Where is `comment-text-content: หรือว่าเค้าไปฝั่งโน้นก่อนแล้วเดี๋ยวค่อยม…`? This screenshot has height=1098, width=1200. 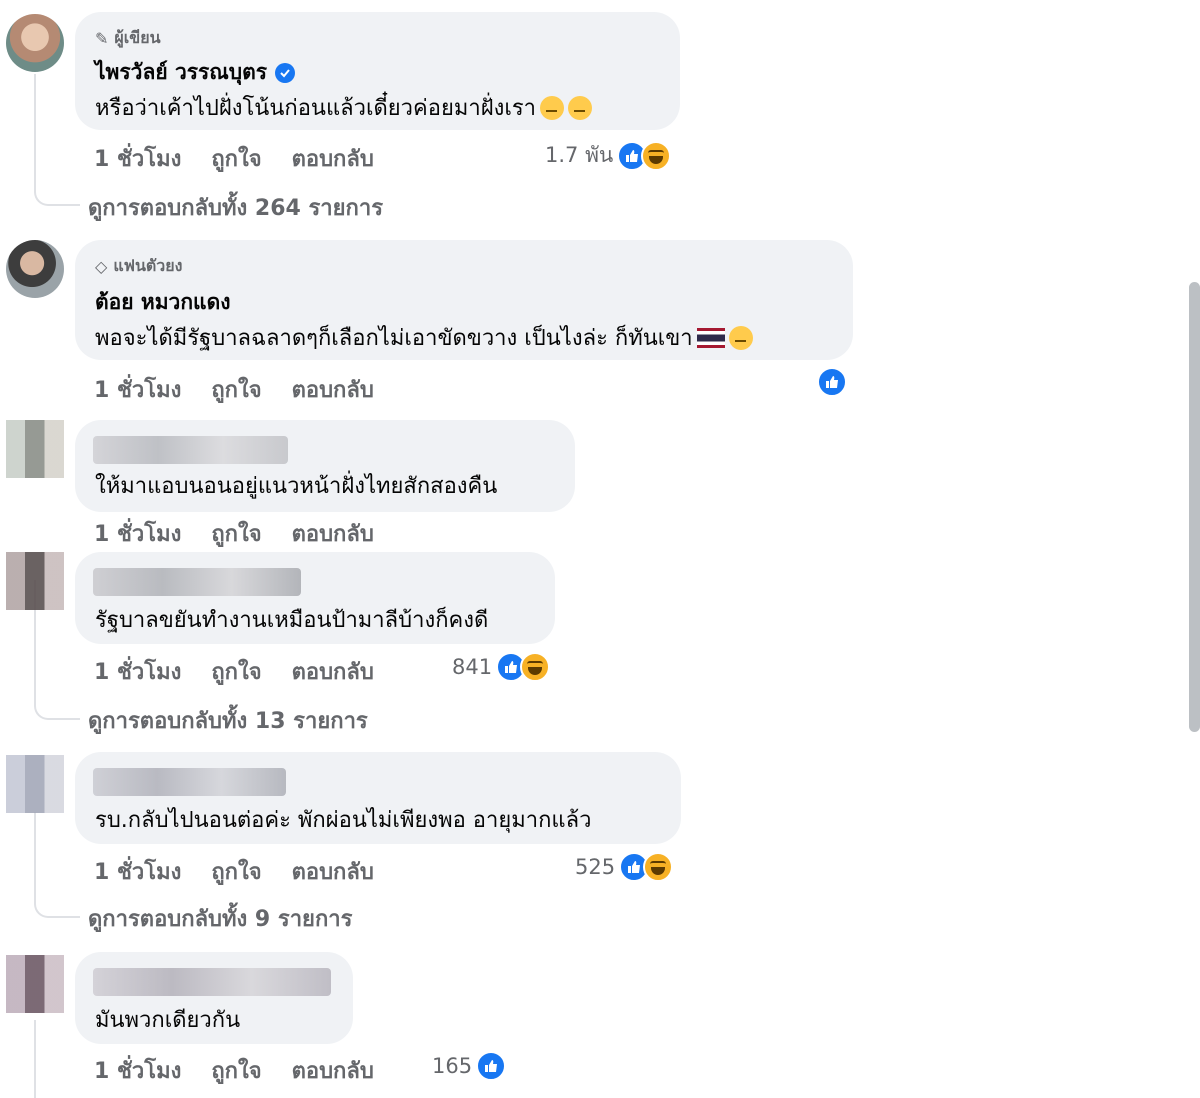 comment-text-content: หรือว่าเค้าไปฝั่งโน้นก่อนแล้วเดี๋ยวค่อยม… is located at coordinates (316, 108).